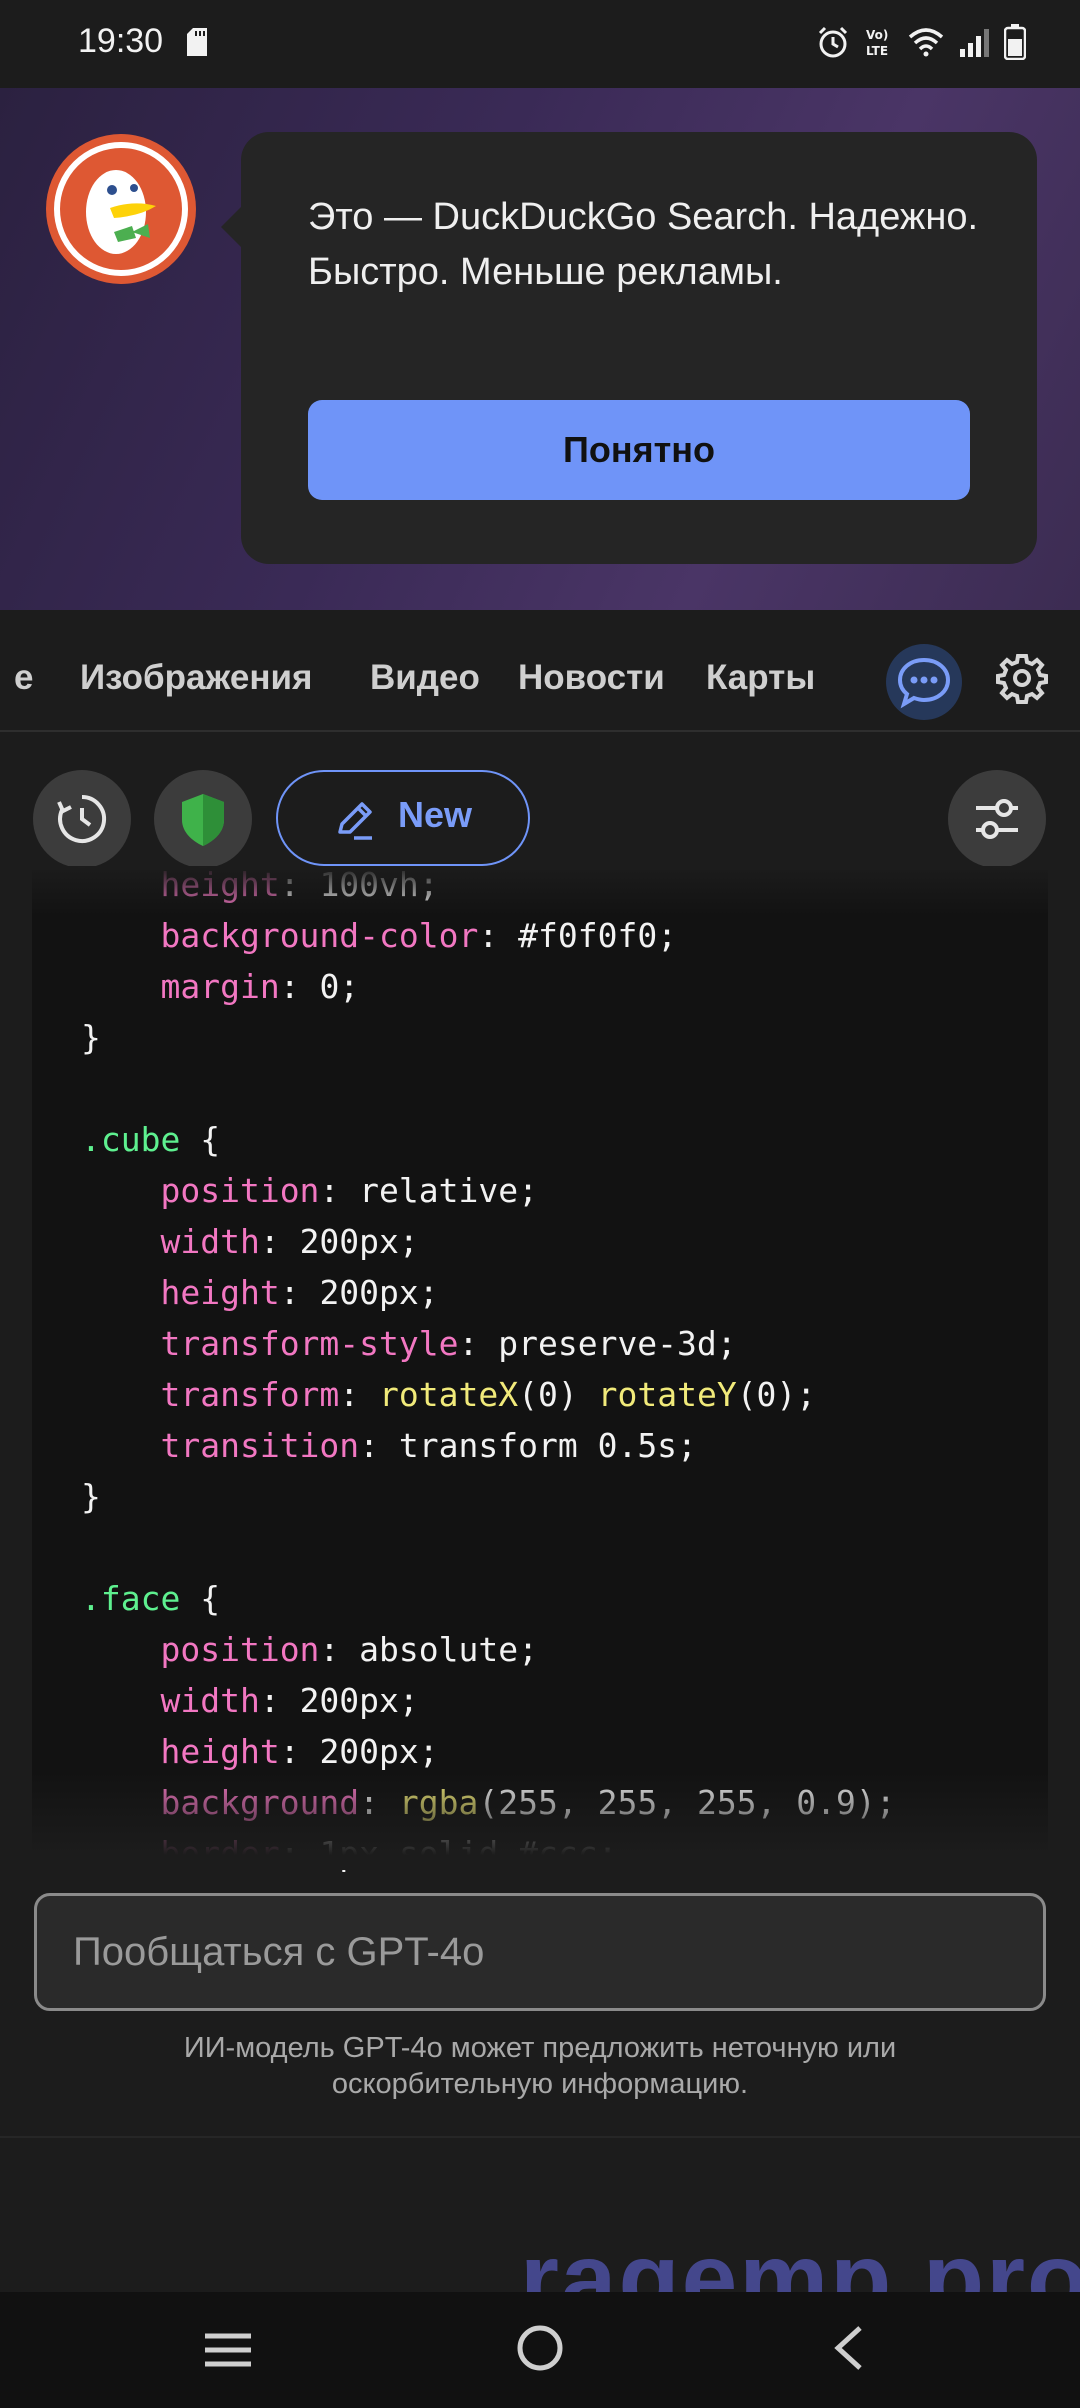 The image size is (1080, 2408). Describe the element at coordinates (197, 42) in the screenshot. I see `sd-card-icon` at that location.